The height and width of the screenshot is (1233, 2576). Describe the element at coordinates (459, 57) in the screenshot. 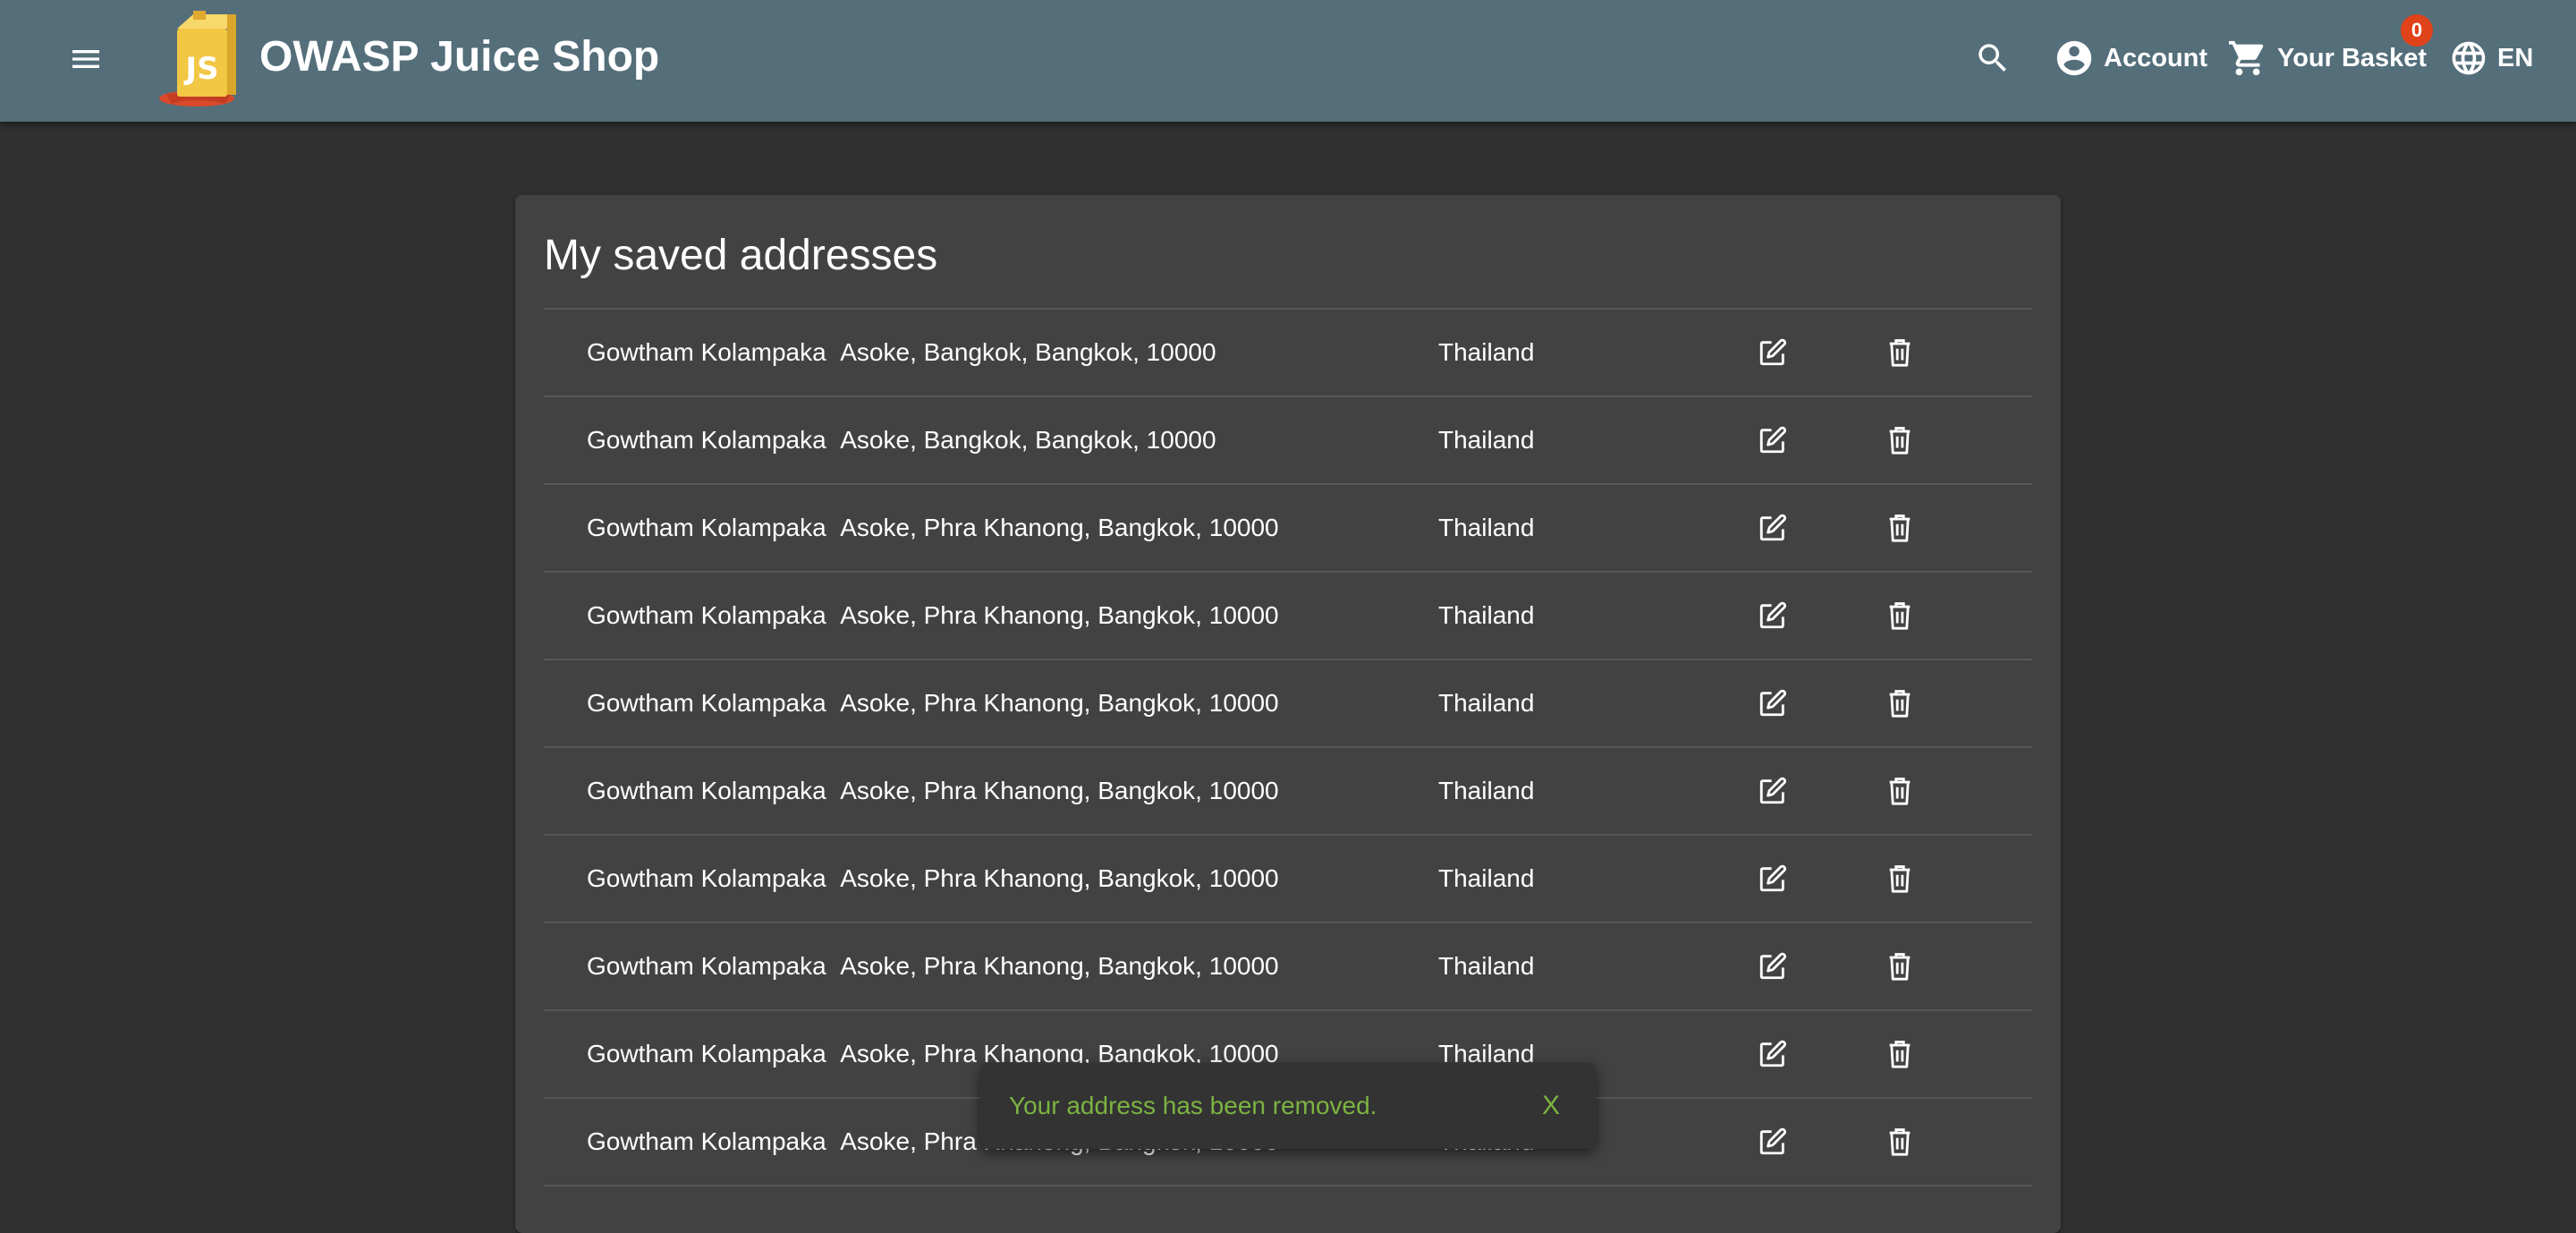

I see `app-title: OWASP Juice Shop` at that location.